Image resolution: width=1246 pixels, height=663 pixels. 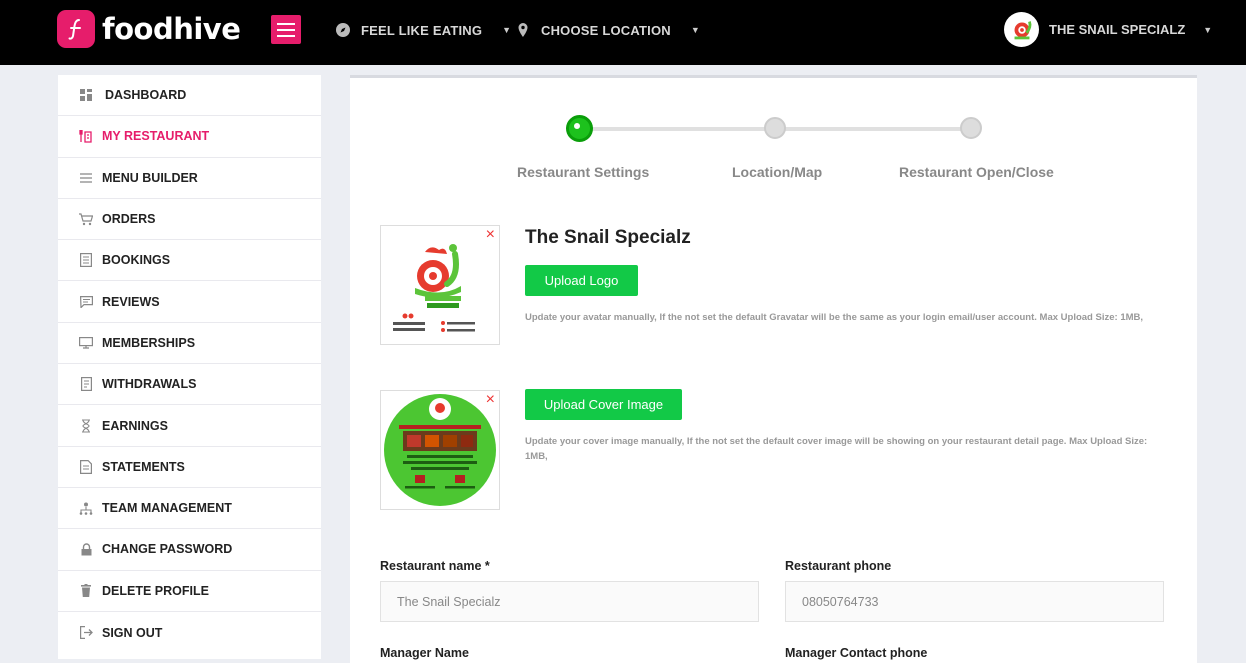 I want to click on bookings-icon, so click(x=86, y=260).